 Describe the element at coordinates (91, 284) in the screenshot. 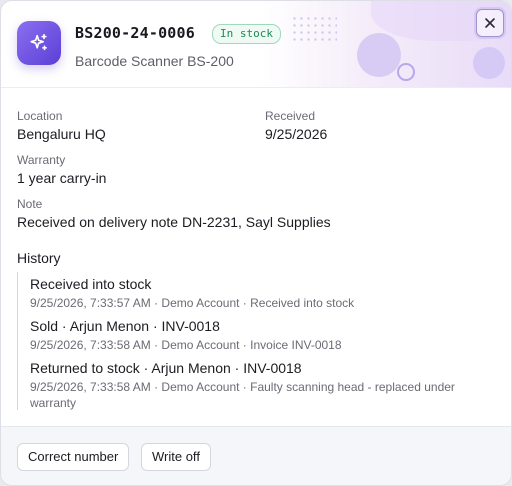

I see `history-item-title: Received into stock` at that location.